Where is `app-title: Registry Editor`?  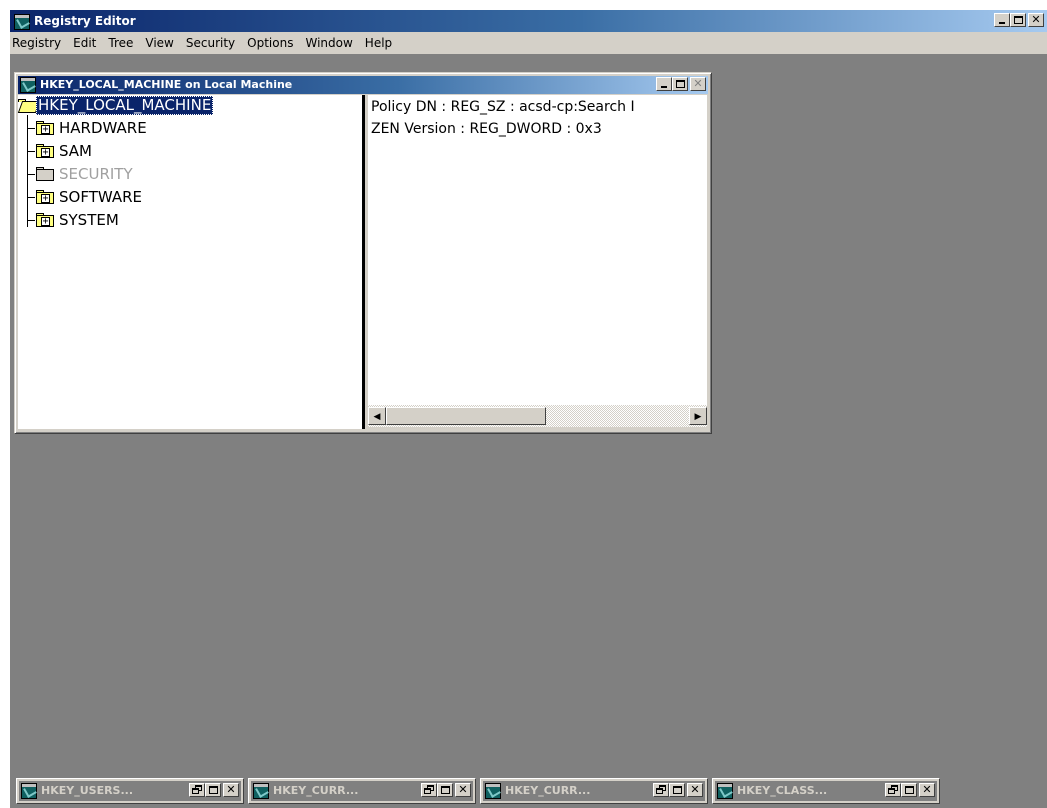 app-title: Registry Editor is located at coordinates (85, 21).